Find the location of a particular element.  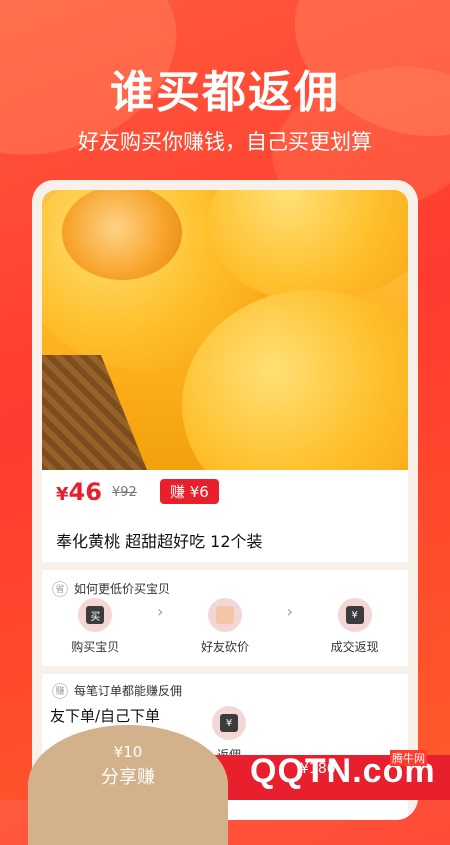

cashback-icon-text: ¥ is located at coordinates (354, 615).